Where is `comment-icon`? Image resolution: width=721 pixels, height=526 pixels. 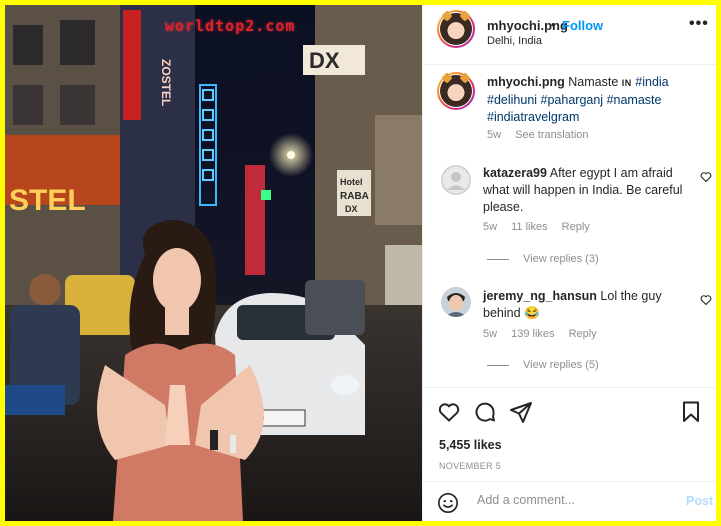
comment-icon is located at coordinates (485, 412).